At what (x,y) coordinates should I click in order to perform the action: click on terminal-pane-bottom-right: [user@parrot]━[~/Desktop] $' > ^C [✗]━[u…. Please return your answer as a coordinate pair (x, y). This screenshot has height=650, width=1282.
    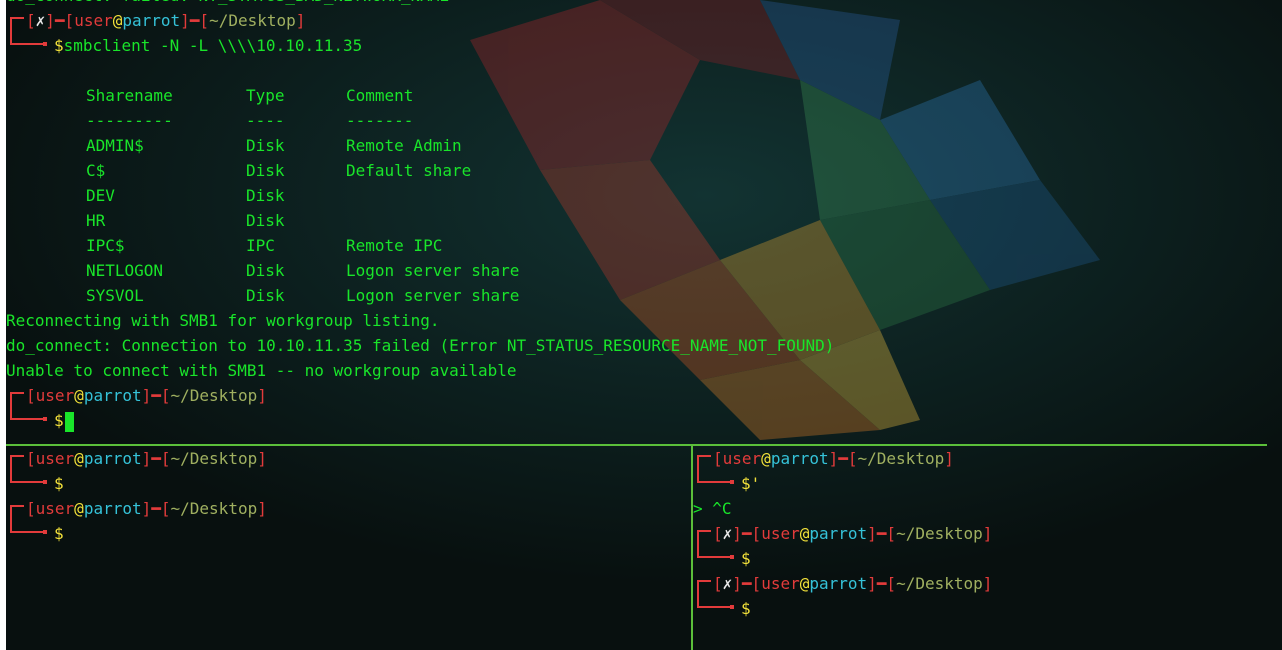
    Looking at the image, I should click on (987, 548).